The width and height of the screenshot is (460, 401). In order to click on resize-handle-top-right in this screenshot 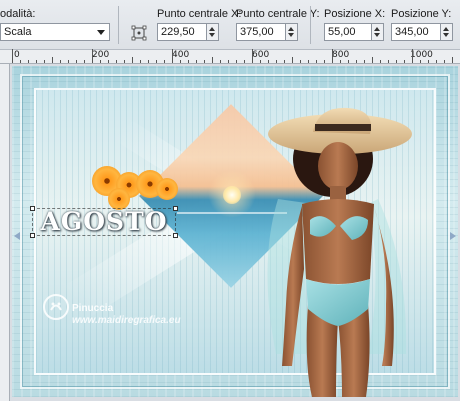, I will do `click(175, 208)`.